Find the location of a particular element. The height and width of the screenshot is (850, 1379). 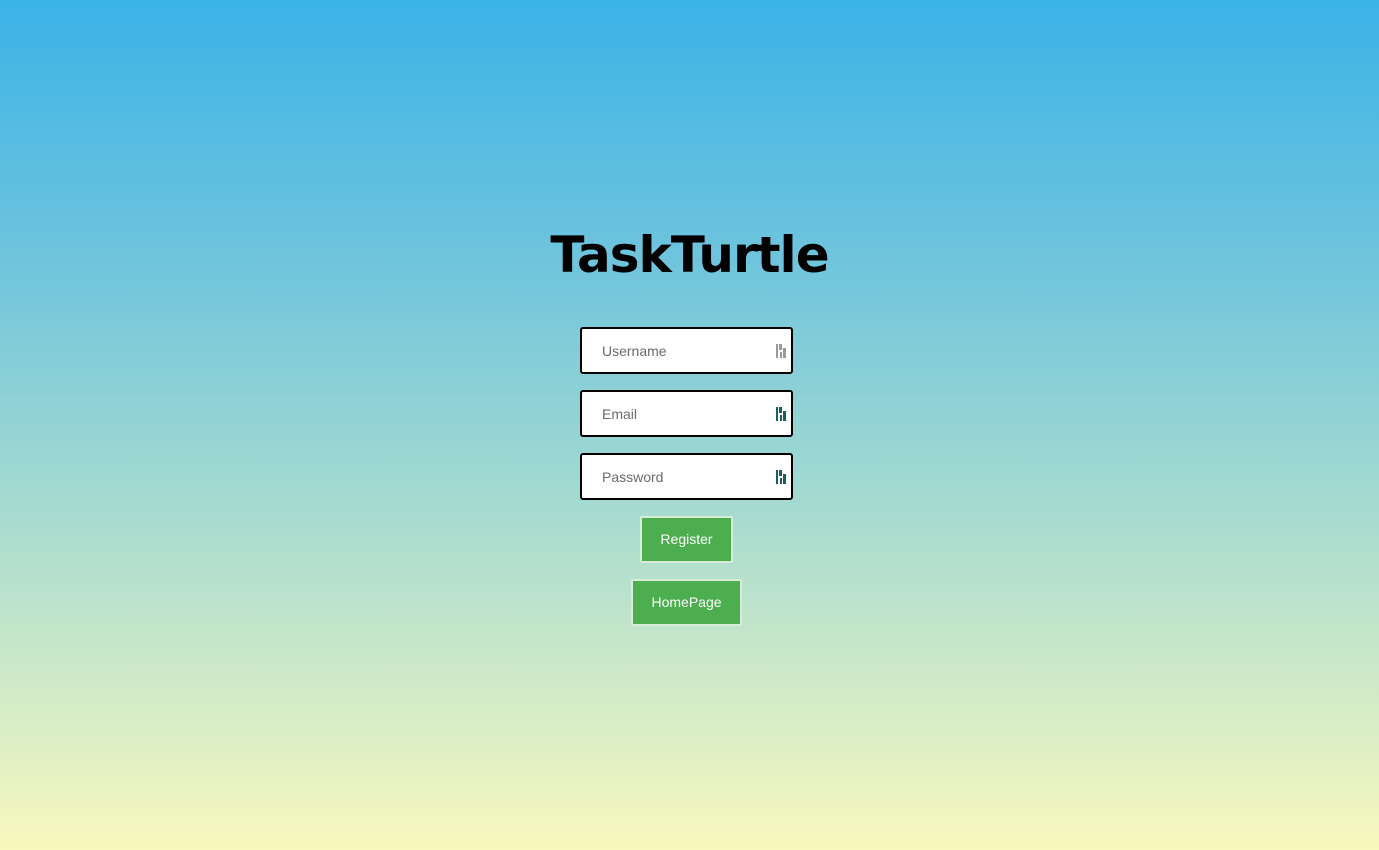

app-title: TaskTurtle is located at coordinates (689, 255).